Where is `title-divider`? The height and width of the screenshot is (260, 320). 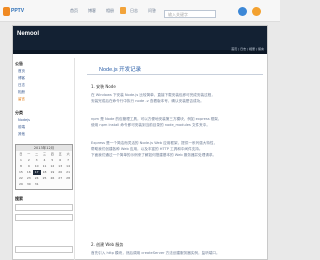 title-divider is located at coordinates (175, 74).